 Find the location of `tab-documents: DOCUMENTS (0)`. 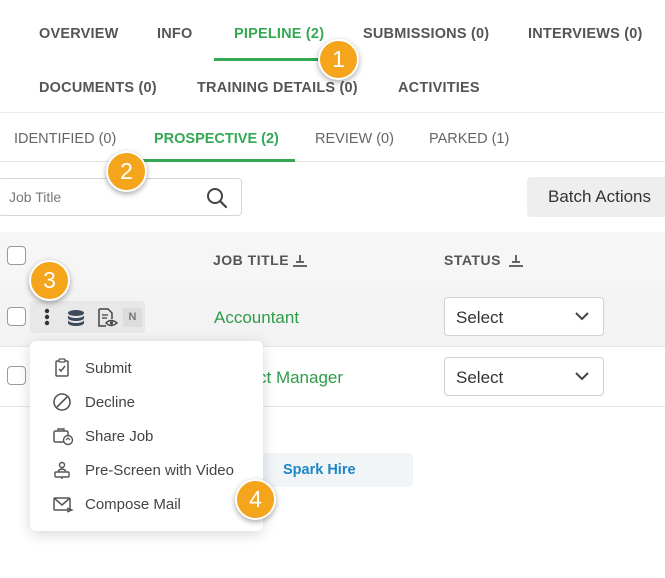

tab-documents: DOCUMENTS (0) is located at coordinates (98, 88).